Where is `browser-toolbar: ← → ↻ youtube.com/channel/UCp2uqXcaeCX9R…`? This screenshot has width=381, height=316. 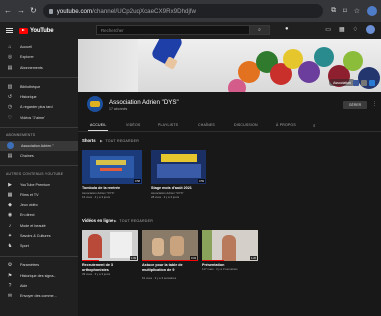 browser-toolbar: ← → ↻ youtube.com/channel/UCp2uqXcaeCX9R… is located at coordinates (190, 11).